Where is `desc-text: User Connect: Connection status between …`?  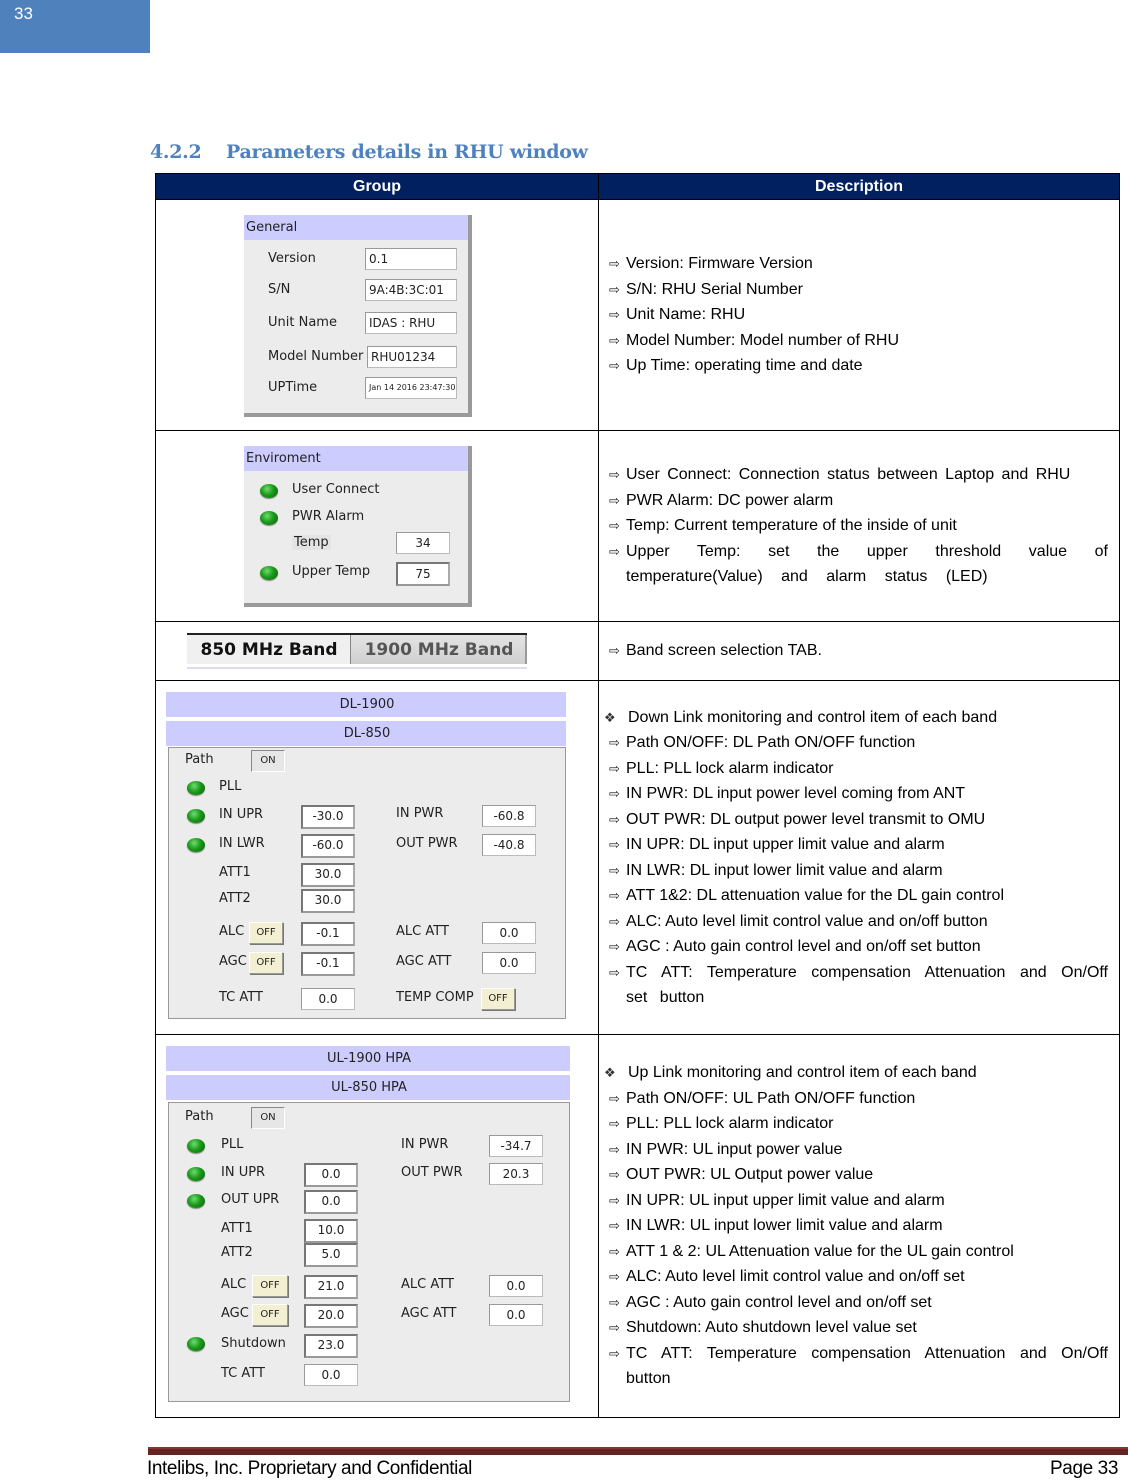 desc-text: User Connect: Connection status between … is located at coordinates (848, 475).